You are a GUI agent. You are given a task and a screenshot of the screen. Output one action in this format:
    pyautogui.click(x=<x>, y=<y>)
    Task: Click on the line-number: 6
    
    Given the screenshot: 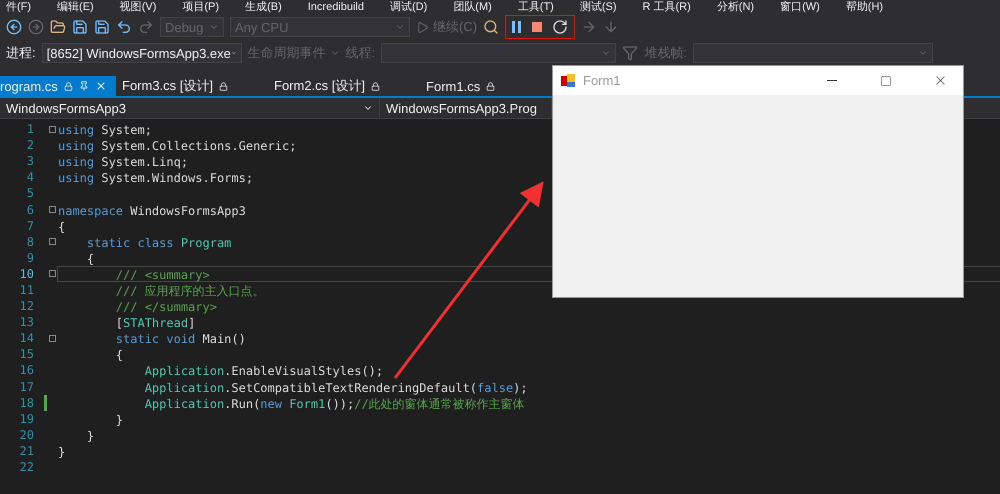 What is the action you would take?
    pyautogui.click(x=30, y=209)
    